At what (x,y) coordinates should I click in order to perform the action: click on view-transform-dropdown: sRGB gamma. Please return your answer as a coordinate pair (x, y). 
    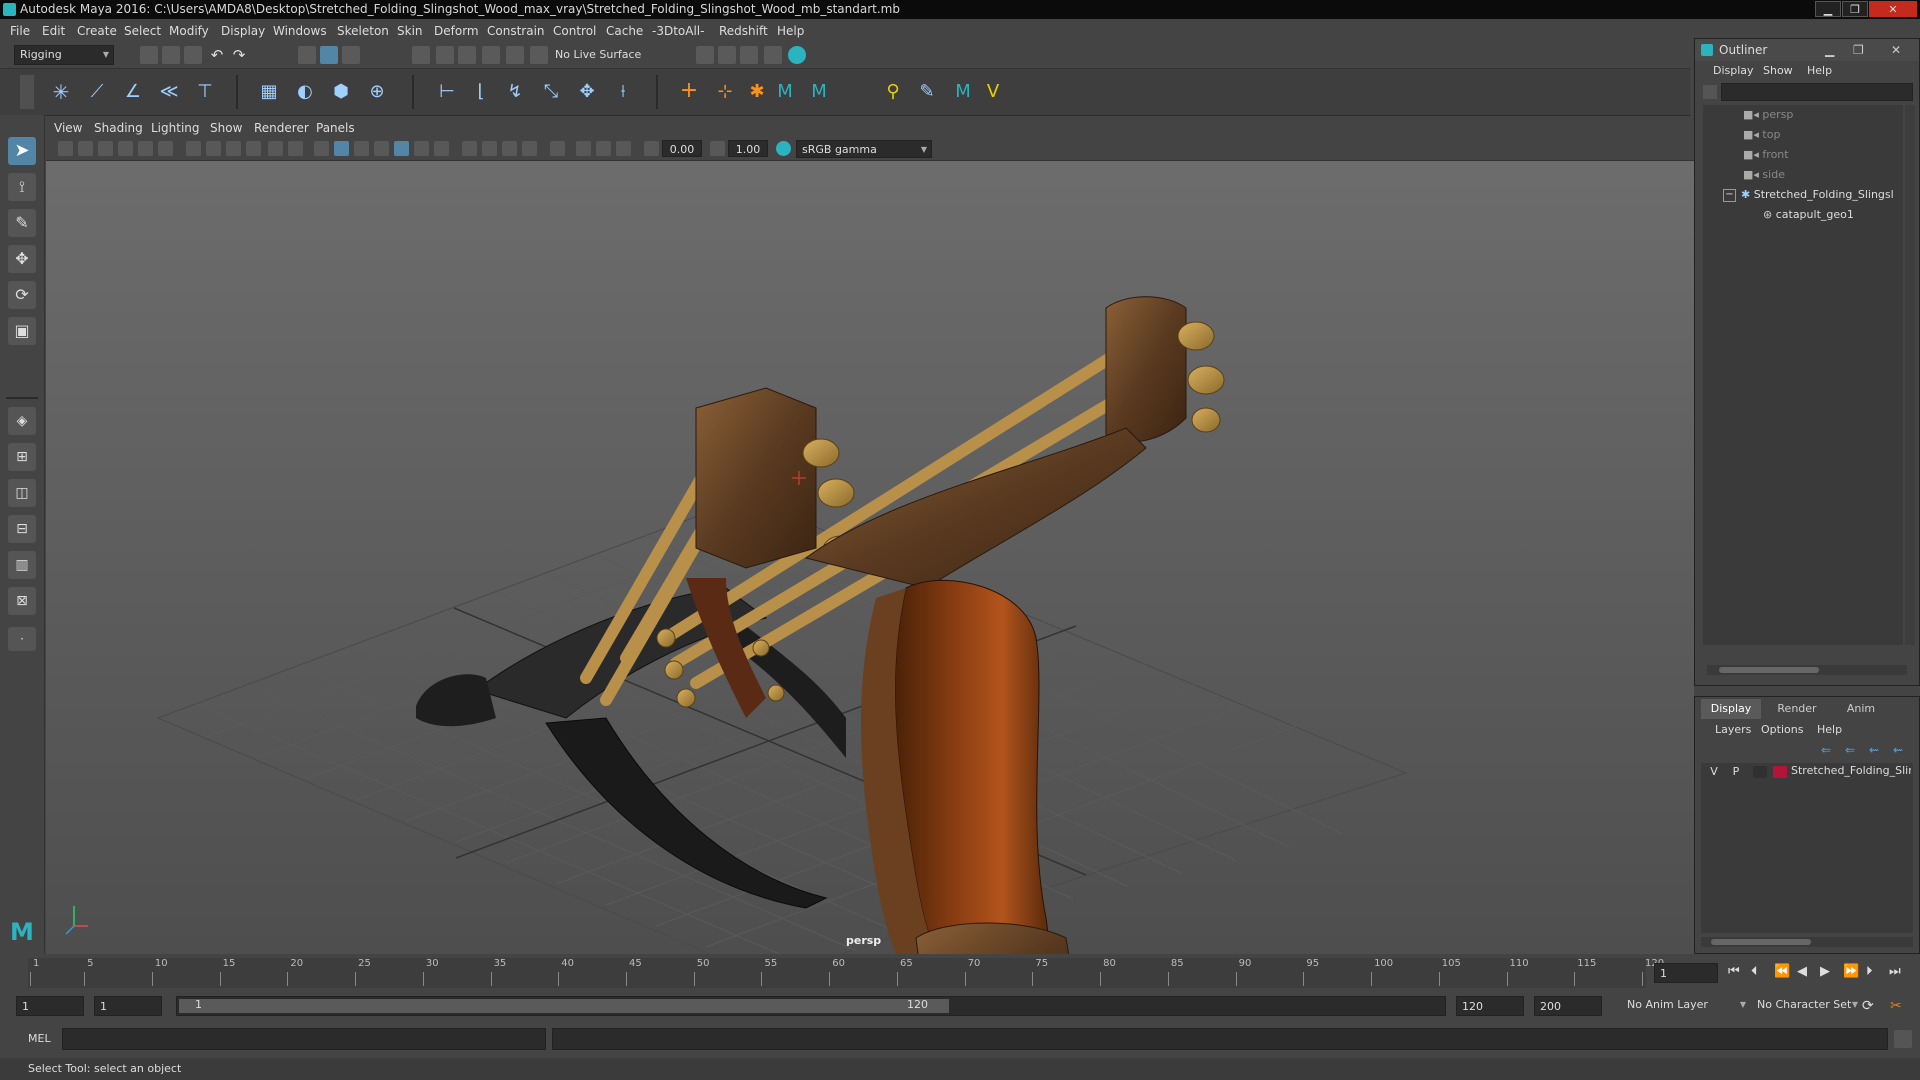
    Looking at the image, I should click on (864, 149).